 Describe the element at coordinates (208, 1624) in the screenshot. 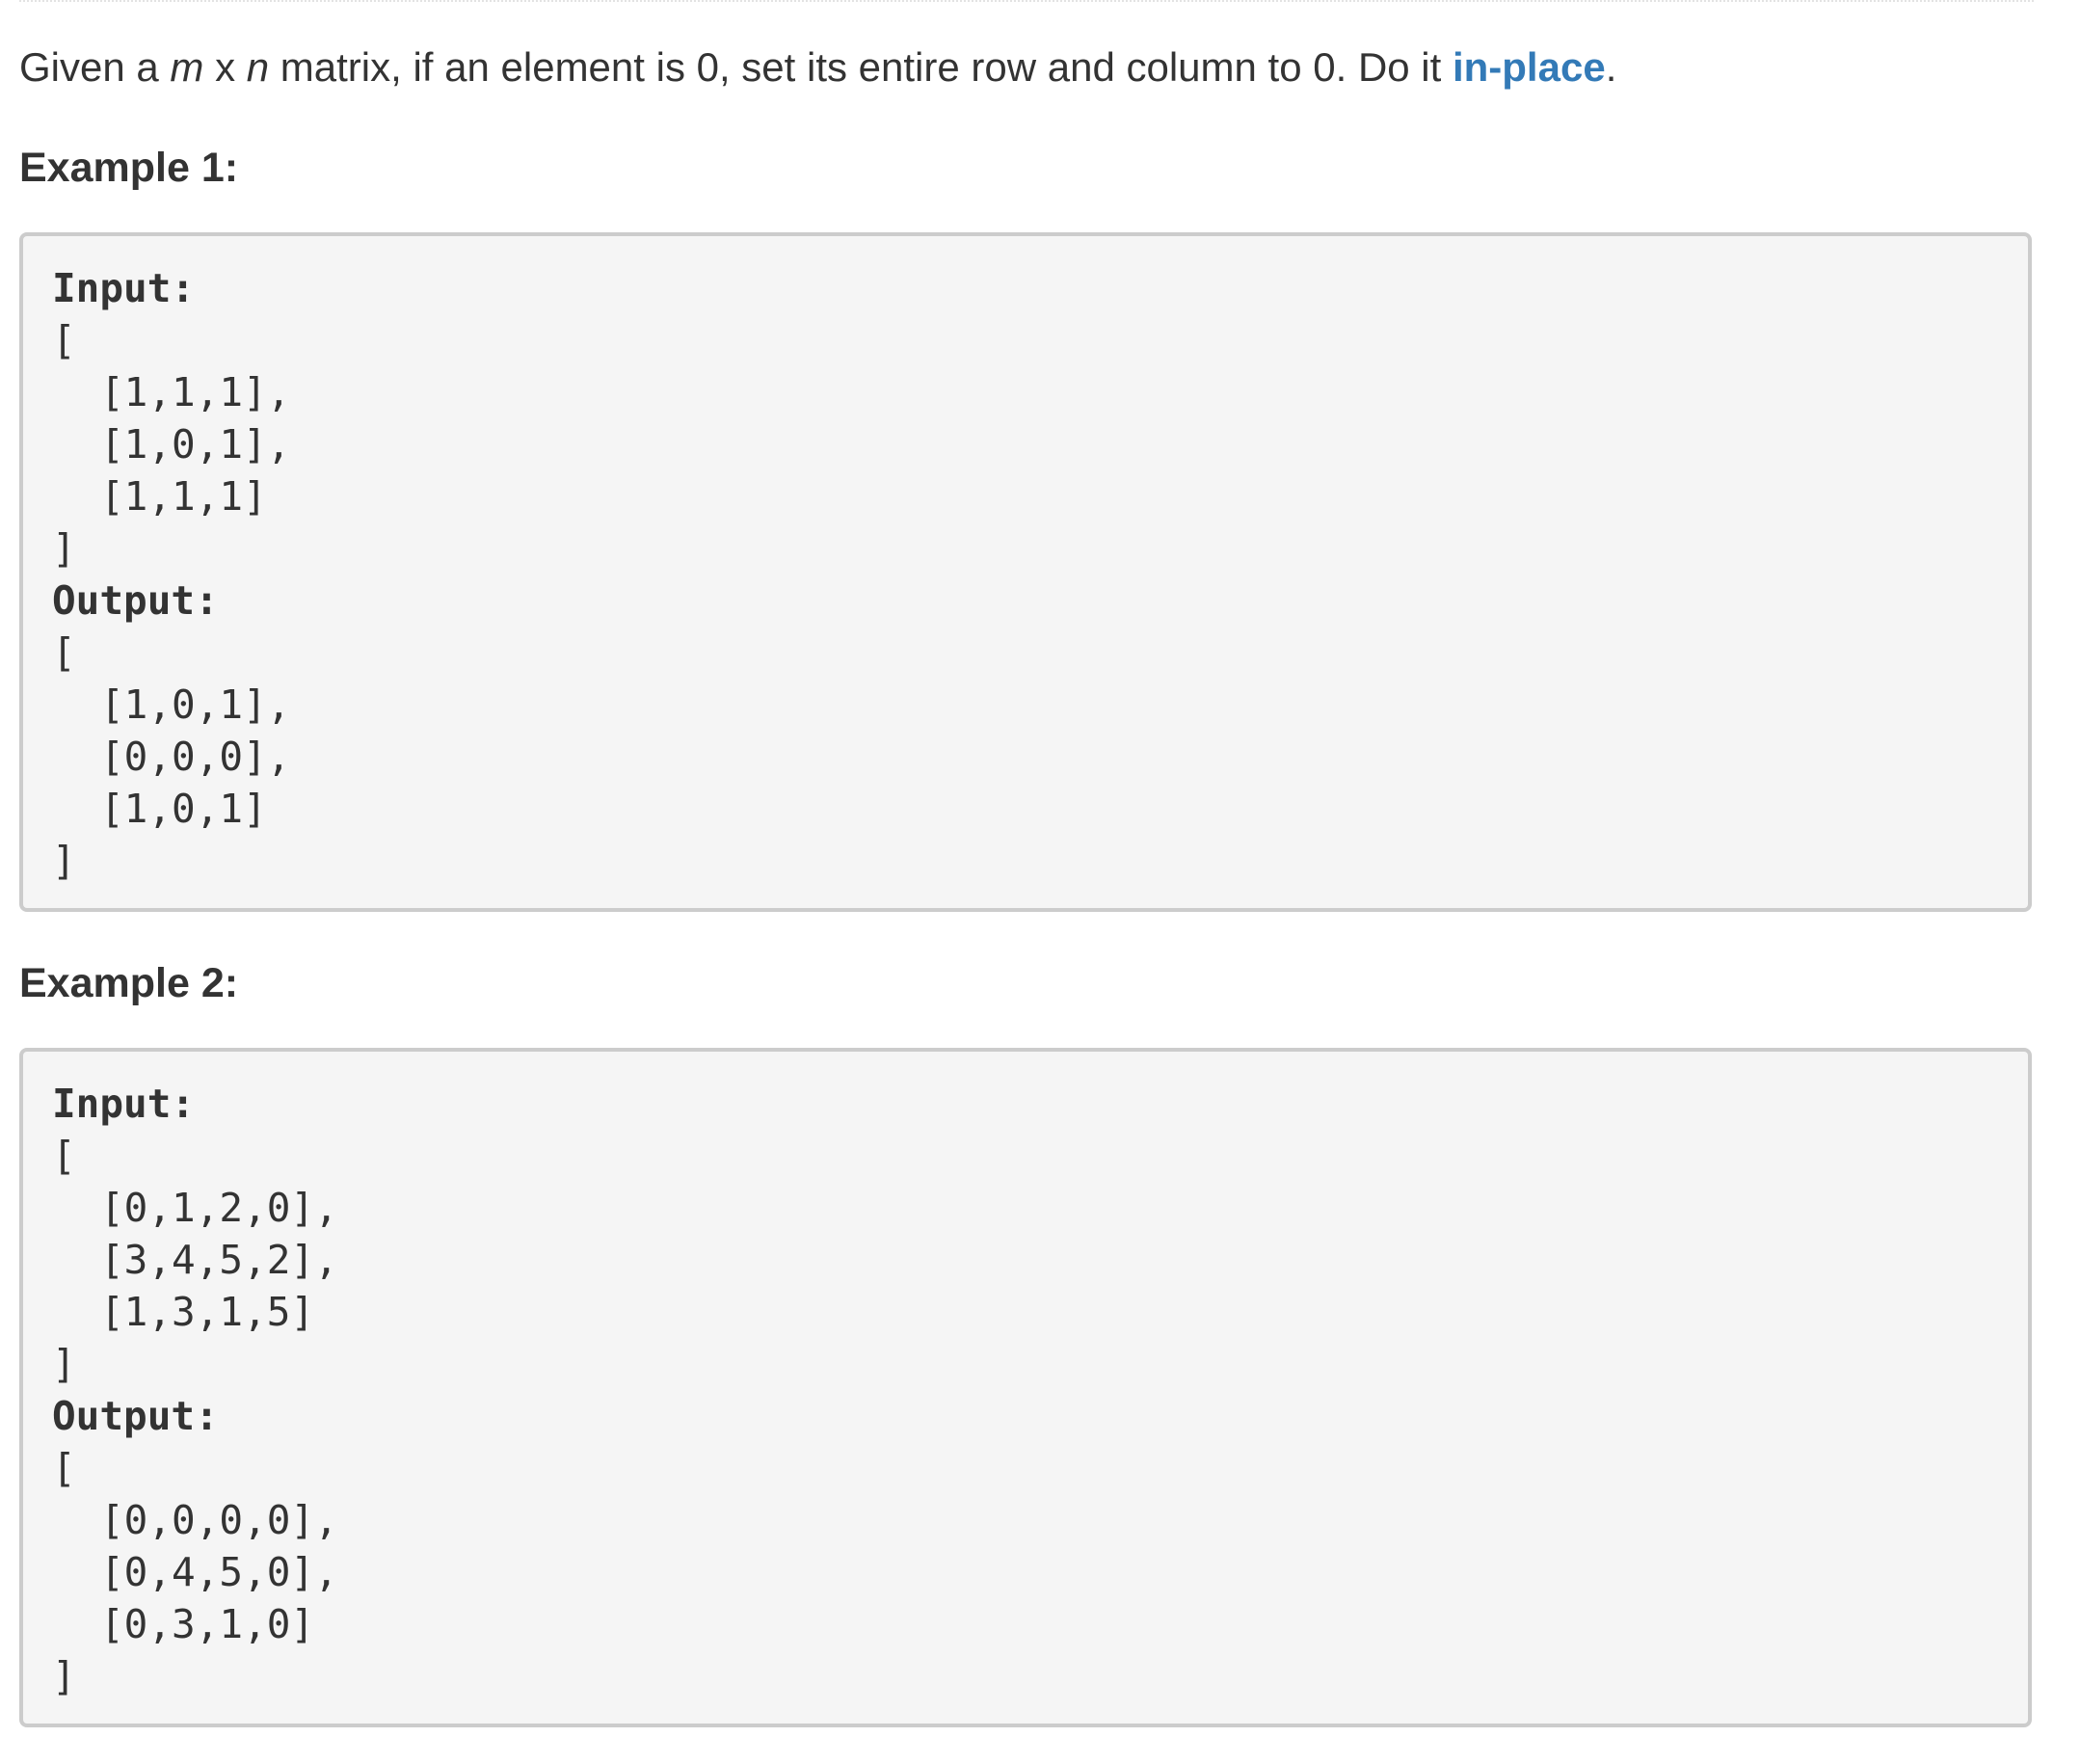

I see `matrix-row: [0,3,1,0]` at that location.